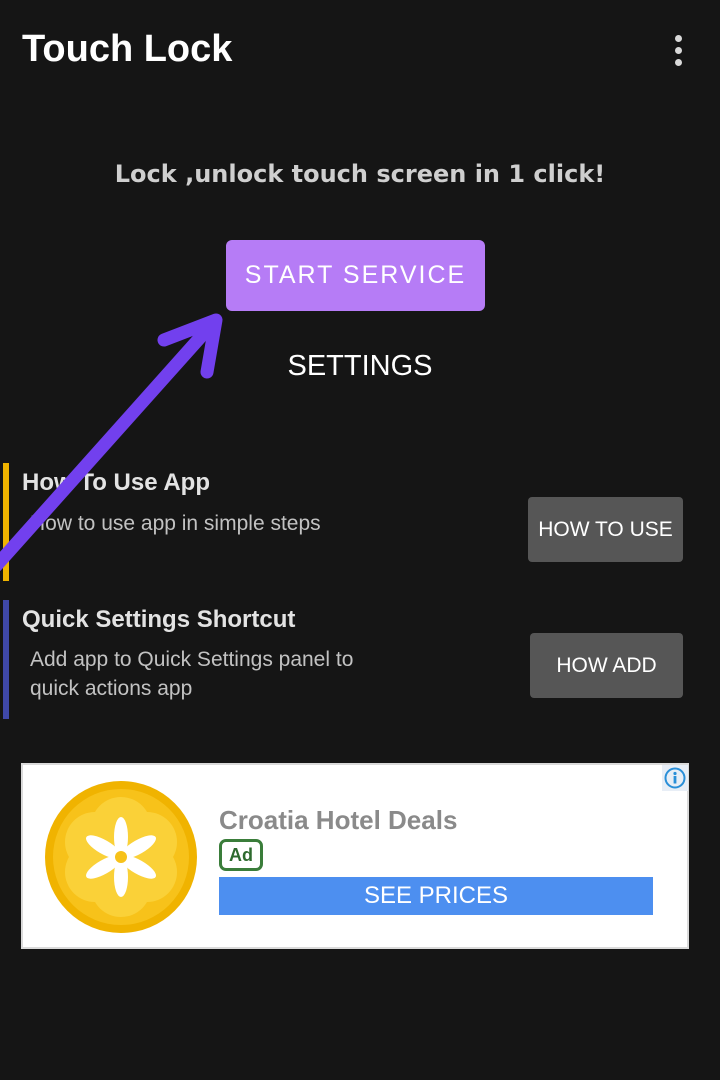  I want to click on see-prices-button: SEE PRICES, so click(436, 896).